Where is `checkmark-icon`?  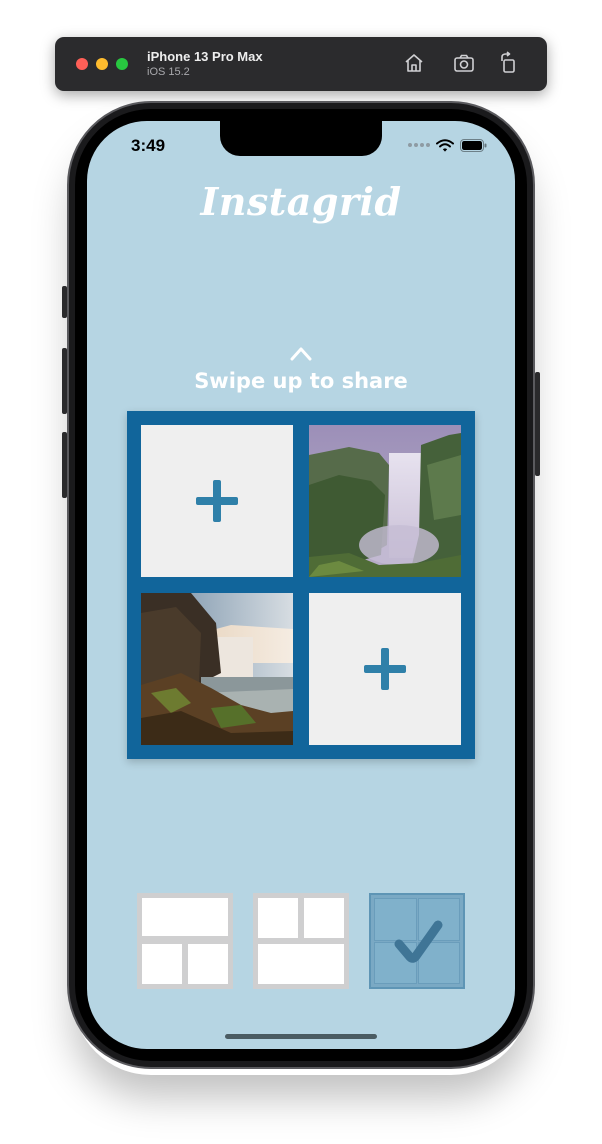
checkmark-icon is located at coordinates (418, 941).